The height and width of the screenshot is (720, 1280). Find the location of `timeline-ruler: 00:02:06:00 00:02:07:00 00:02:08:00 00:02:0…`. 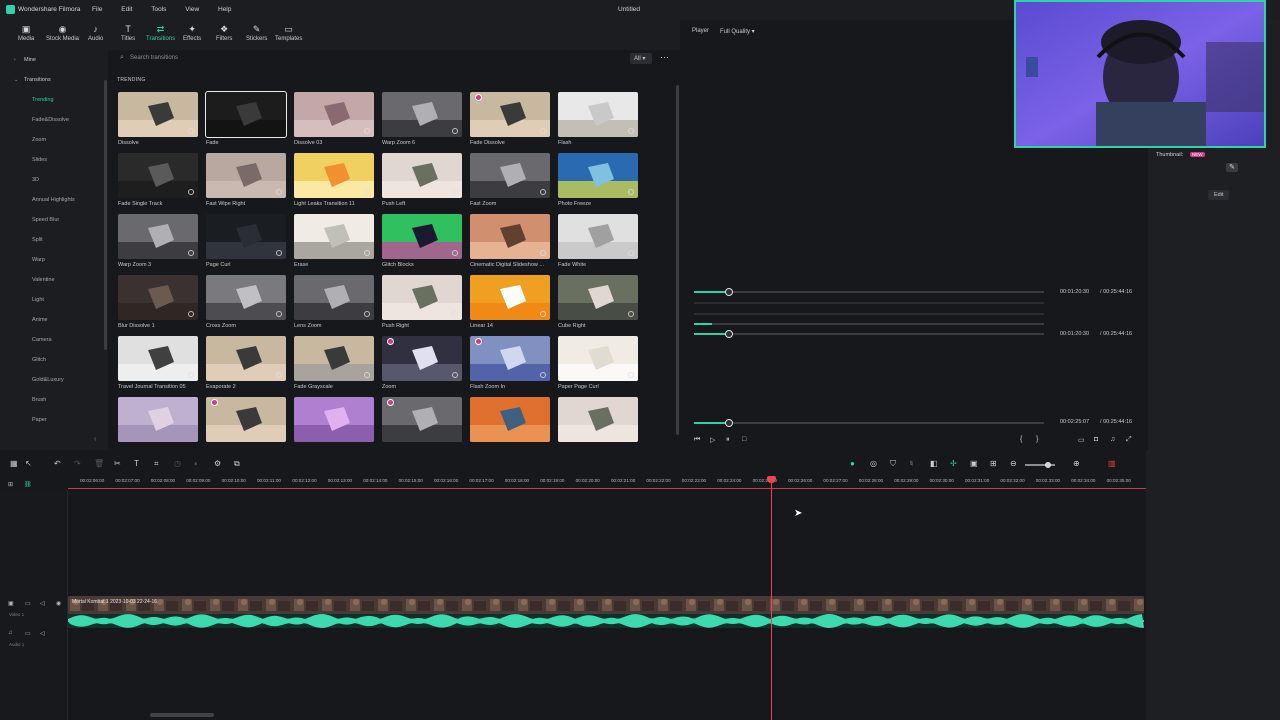

timeline-ruler: 00:02:06:00 00:02:07:00 00:02:08:00 00:02:0… is located at coordinates (607, 482).